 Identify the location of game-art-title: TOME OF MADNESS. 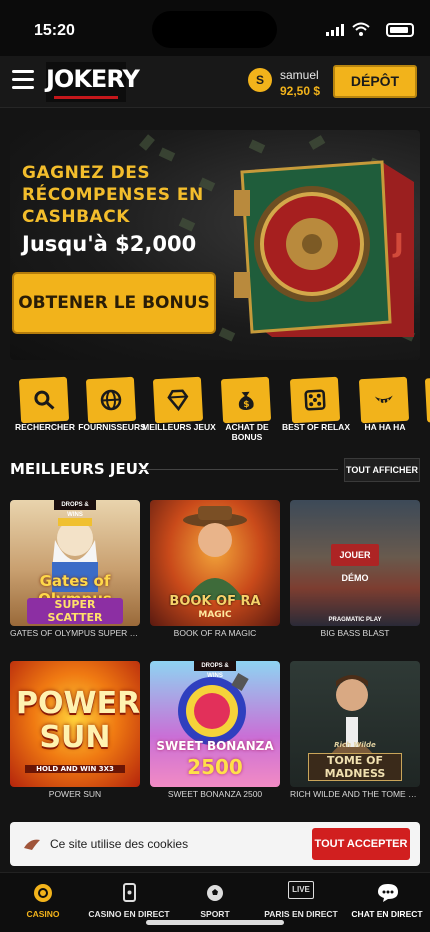
(355, 767).